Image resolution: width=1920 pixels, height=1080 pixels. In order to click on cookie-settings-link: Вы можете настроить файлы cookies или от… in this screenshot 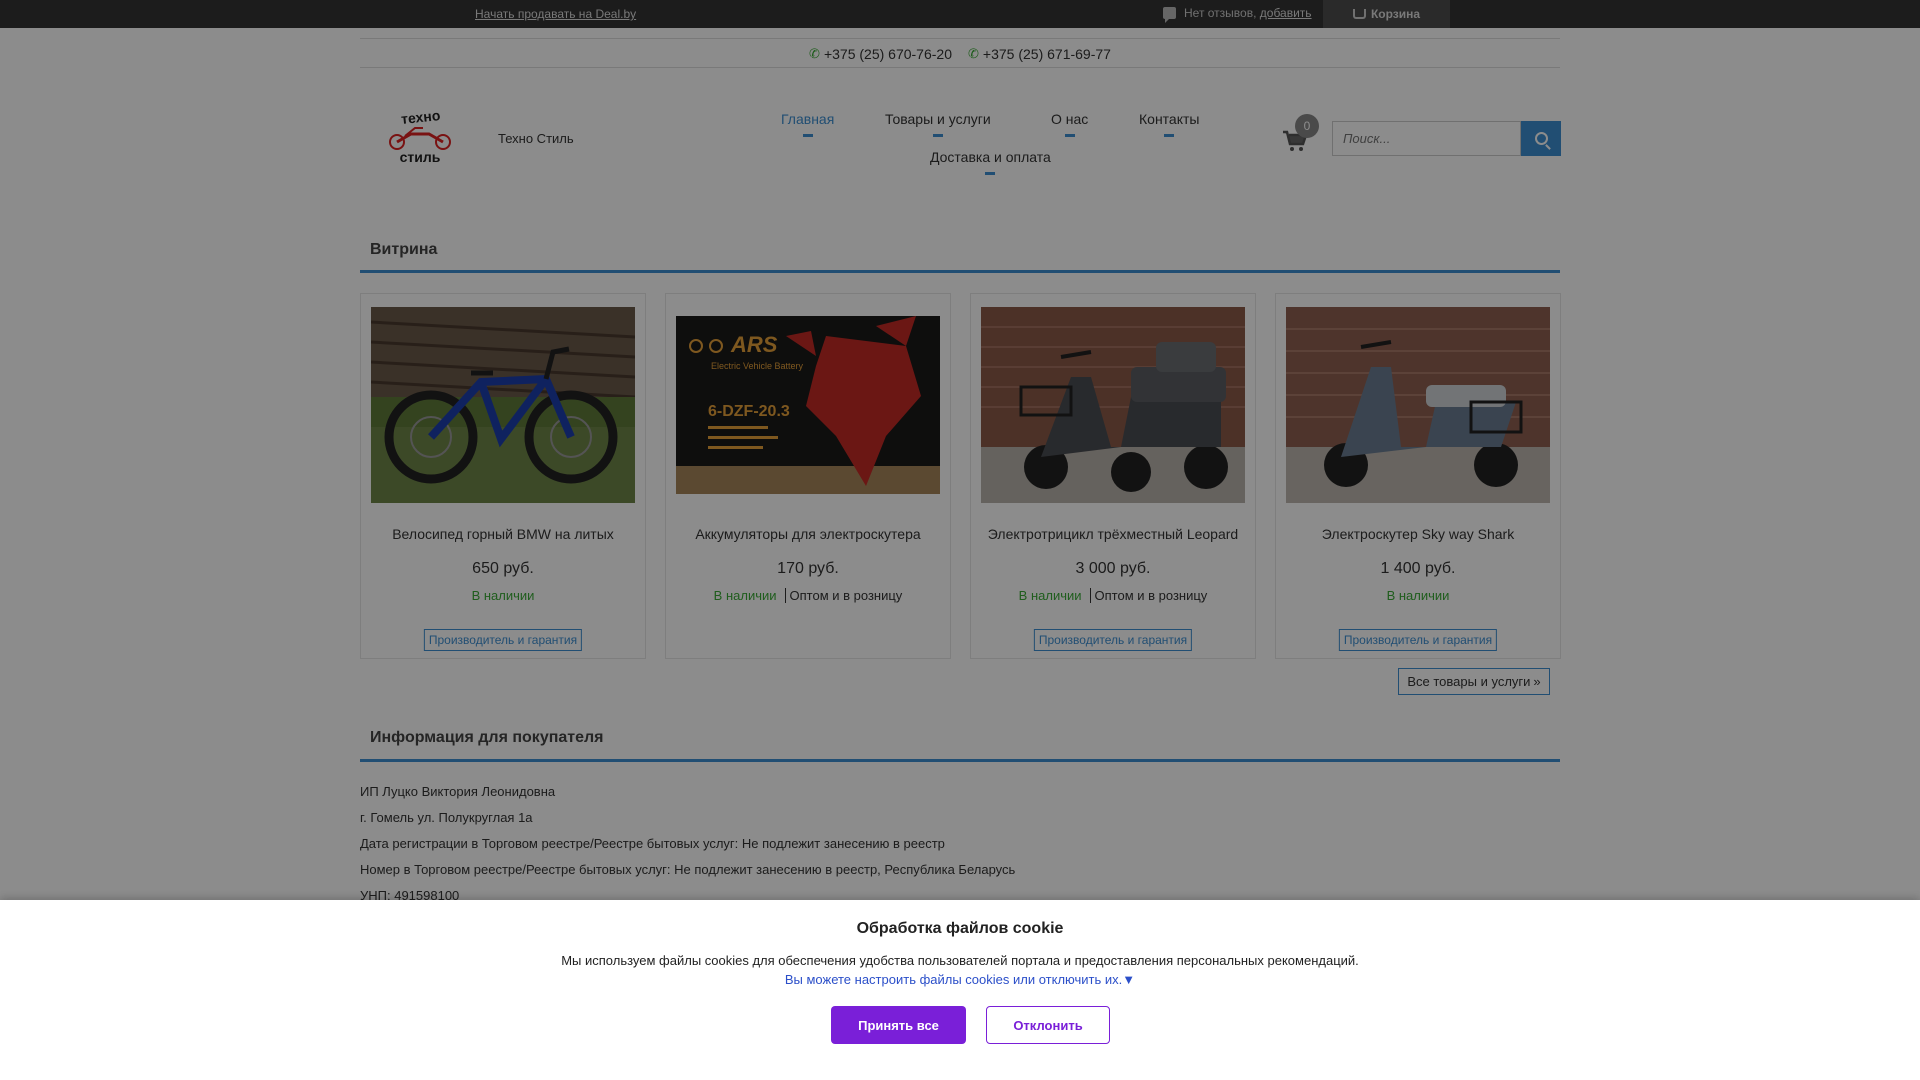, I will do `click(960, 979)`.